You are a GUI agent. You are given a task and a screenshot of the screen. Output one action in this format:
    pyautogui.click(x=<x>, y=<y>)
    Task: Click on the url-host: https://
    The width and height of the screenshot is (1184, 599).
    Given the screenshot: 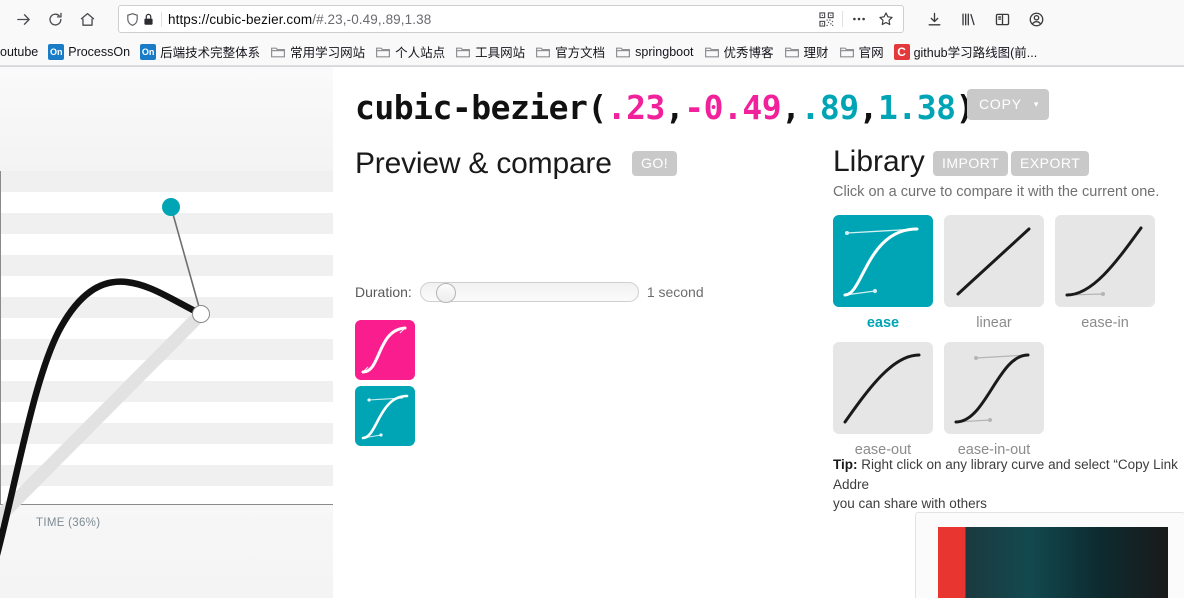 What is the action you would take?
    pyautogui.click(x=189, y=19)
    